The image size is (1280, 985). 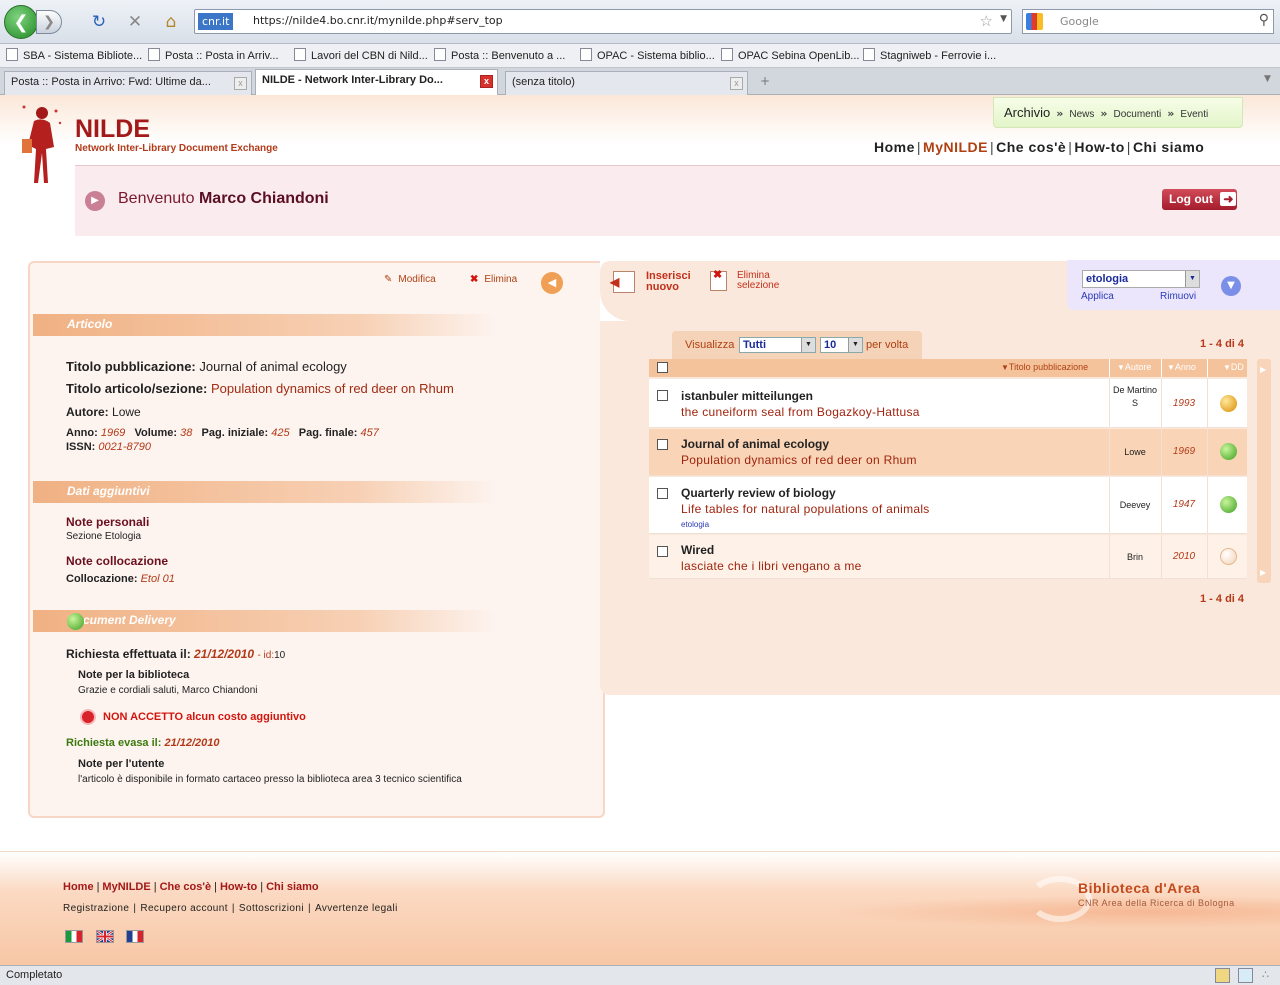 What do you see at coordinates (626, 83) in the screenshot?
I see `browser-tab: (senza titolo) x` at bounding box center [626, 83].